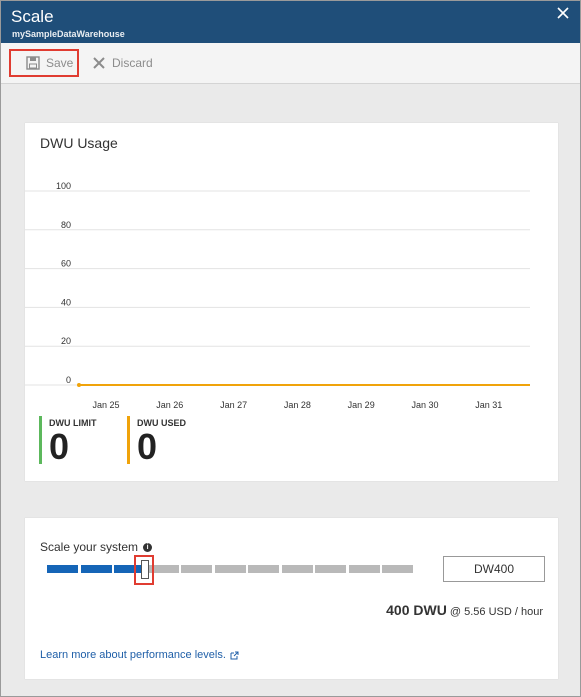 This screenshot has width=581, height=697. I want to click on x-tick-label: Jan 28, so click(297, 405).